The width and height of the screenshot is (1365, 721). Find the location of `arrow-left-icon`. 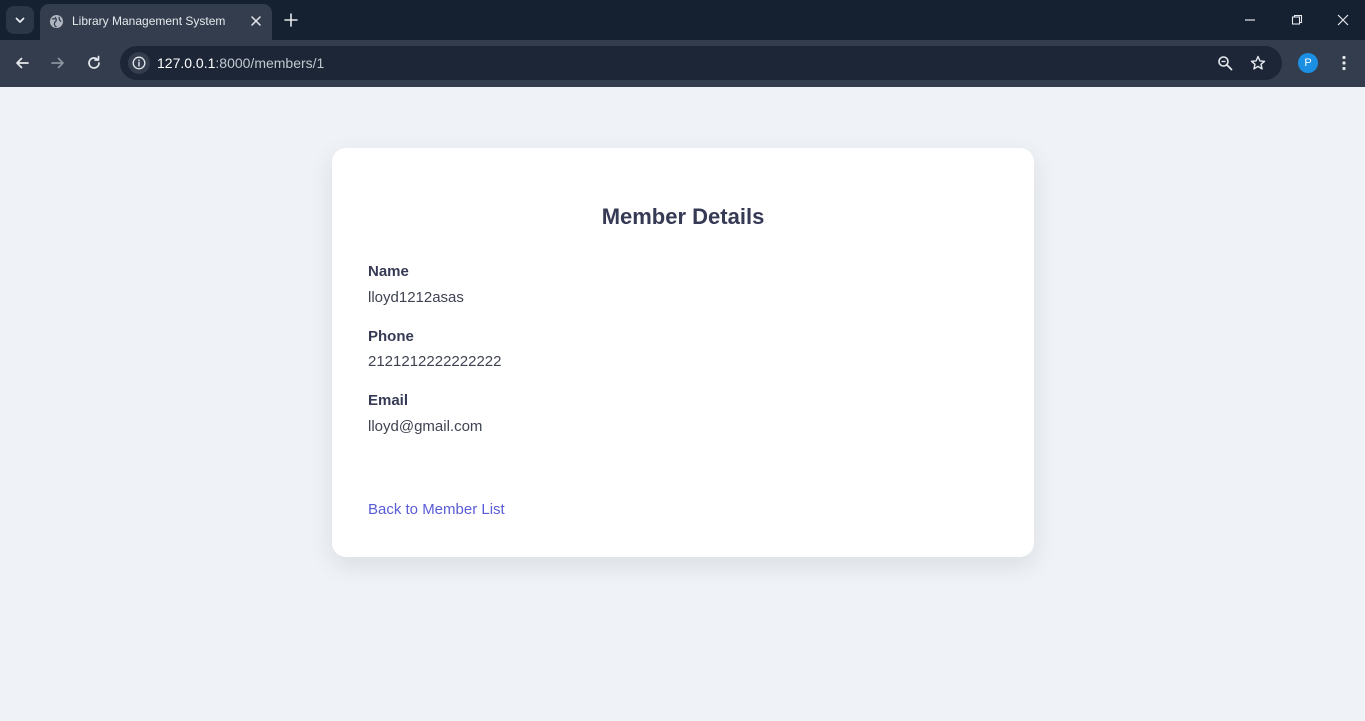

arrow-left-icon is located at coordinates (22, 63).